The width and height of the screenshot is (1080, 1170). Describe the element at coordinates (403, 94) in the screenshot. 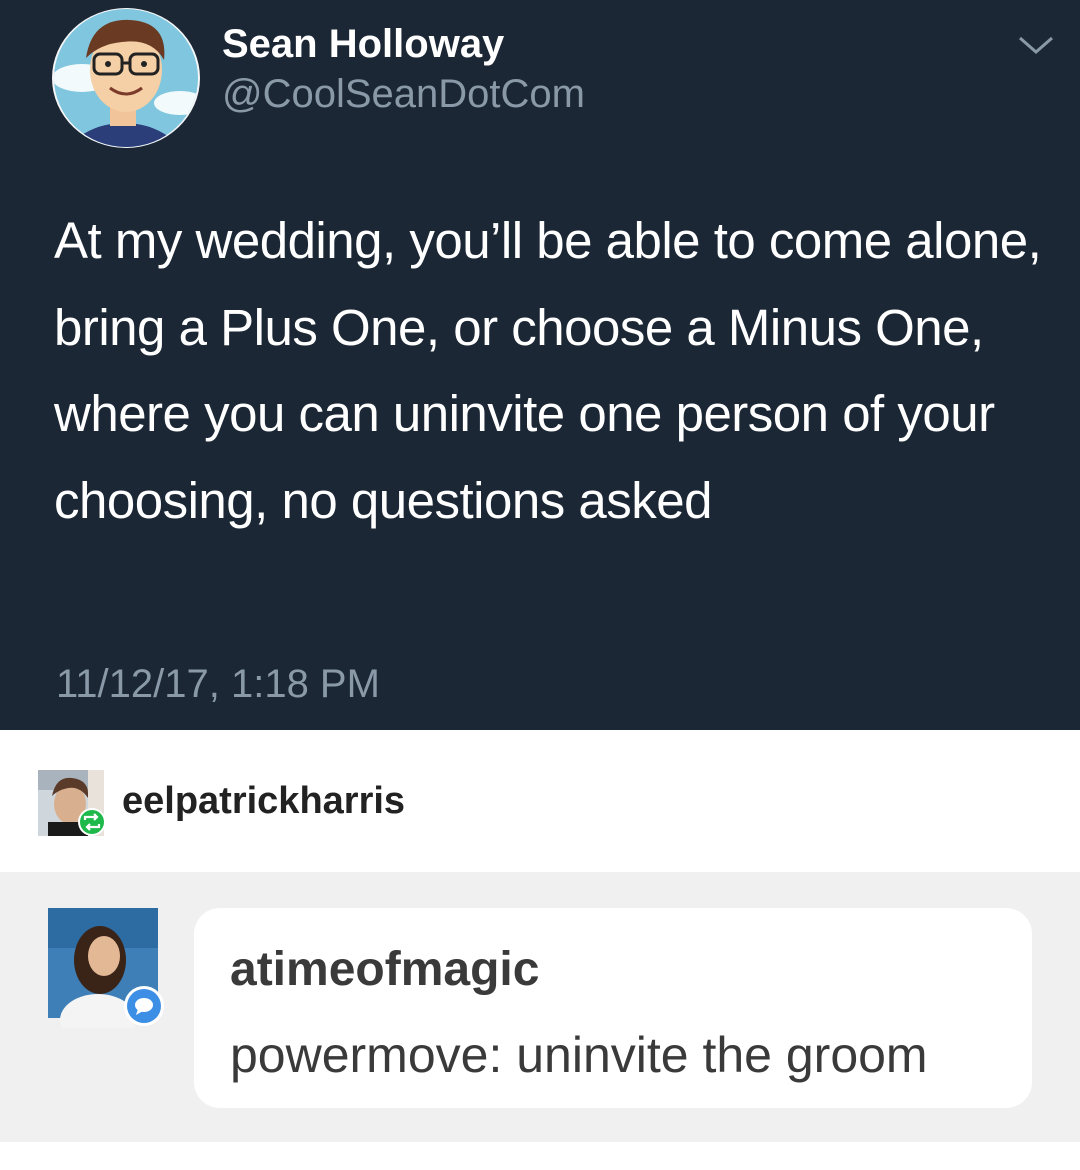

I see `user-handle: @CoolSeanDotCom` at that location.